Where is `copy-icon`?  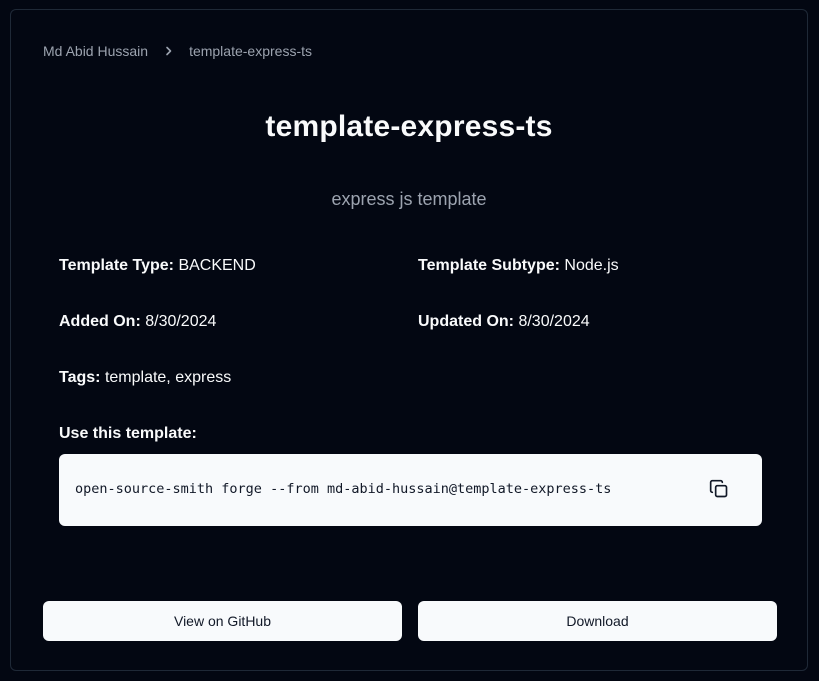
copy-icon is located at coordinates (719, 489).